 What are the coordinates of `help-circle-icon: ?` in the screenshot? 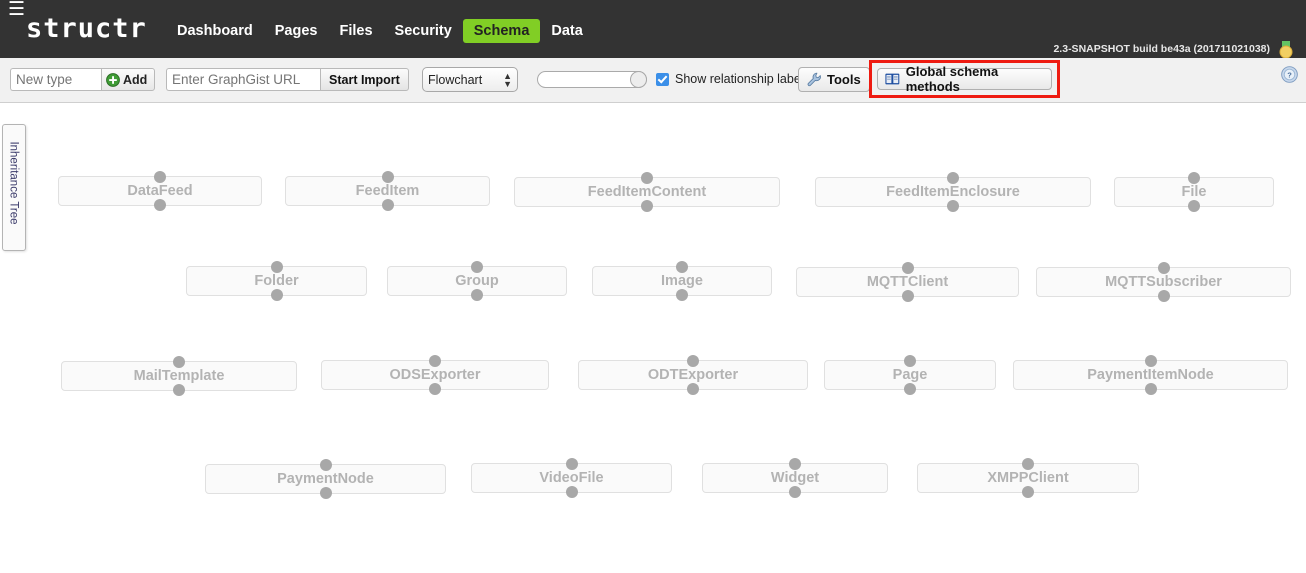 It's located at (1289, 74).